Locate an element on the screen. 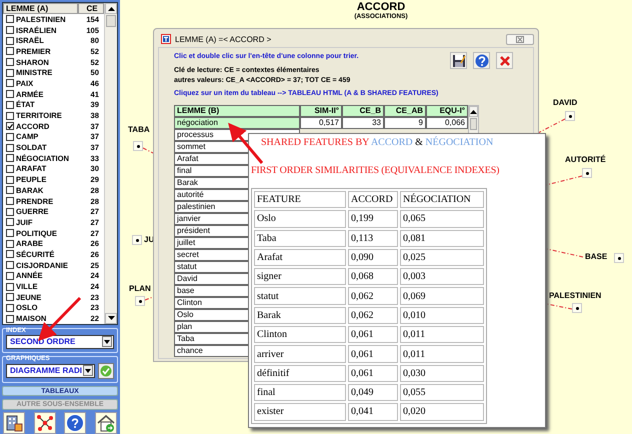  table-cell: 0,065 is located at coordinates (442, 219).